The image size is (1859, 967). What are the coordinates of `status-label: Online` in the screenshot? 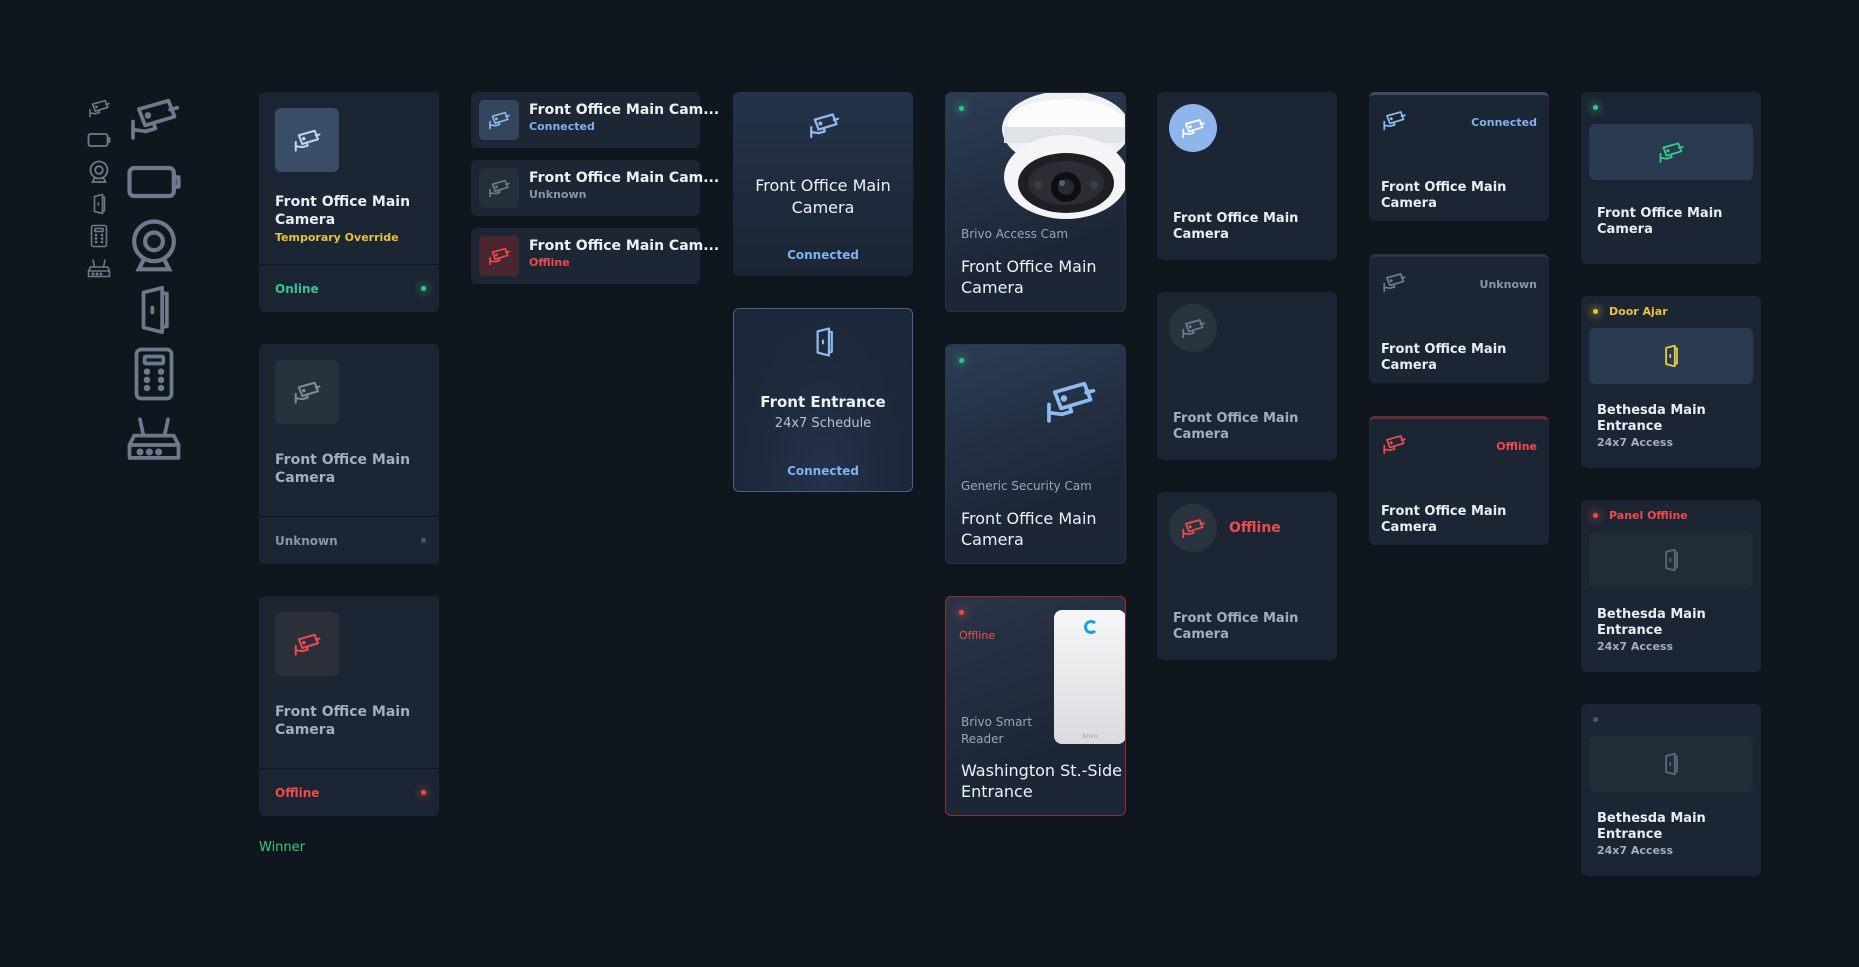 It's located at (297, 289).